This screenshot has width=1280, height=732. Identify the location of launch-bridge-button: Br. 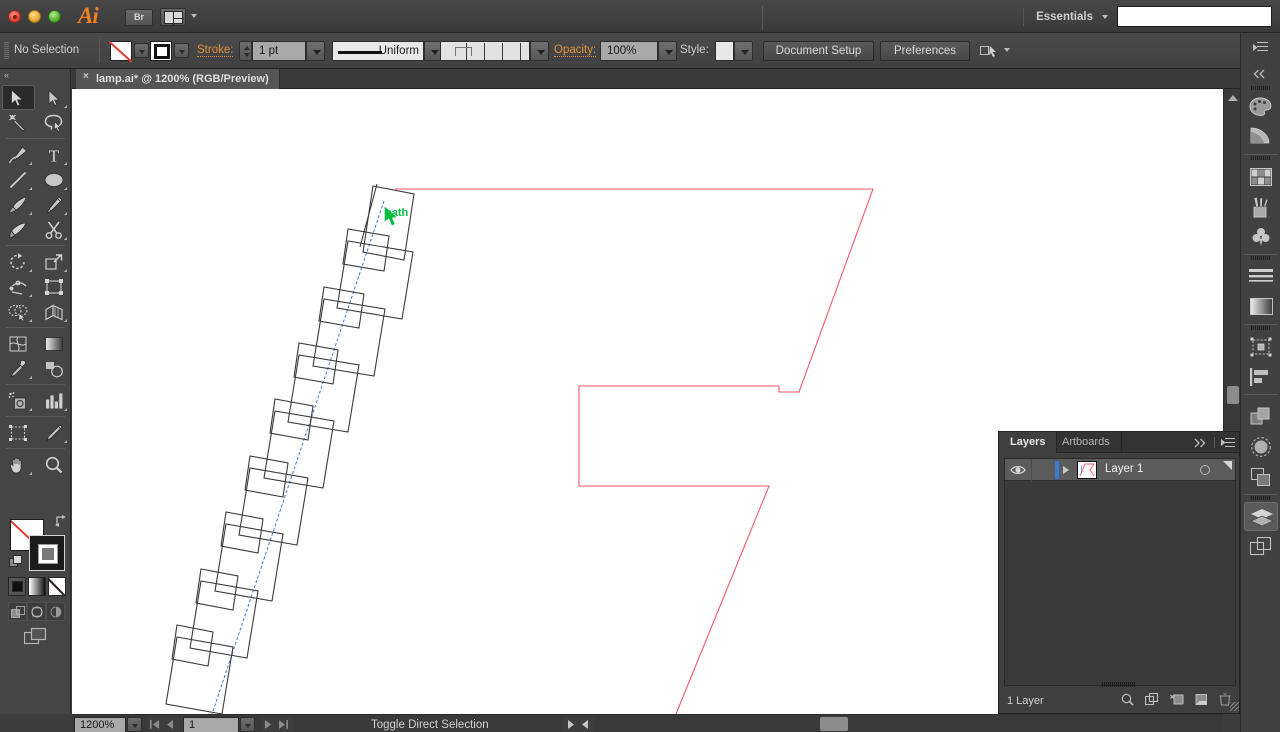
(139, 17).